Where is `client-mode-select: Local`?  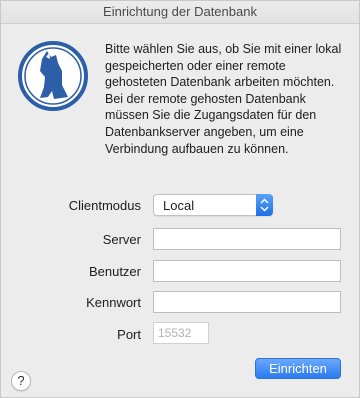 client-mode-select: Local is located at coordinates (213, 205).